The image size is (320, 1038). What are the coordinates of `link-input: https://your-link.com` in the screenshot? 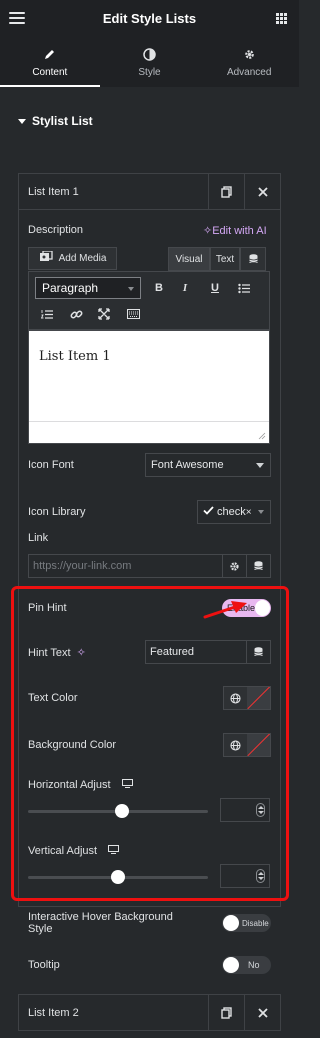 It's located at (125, 566).